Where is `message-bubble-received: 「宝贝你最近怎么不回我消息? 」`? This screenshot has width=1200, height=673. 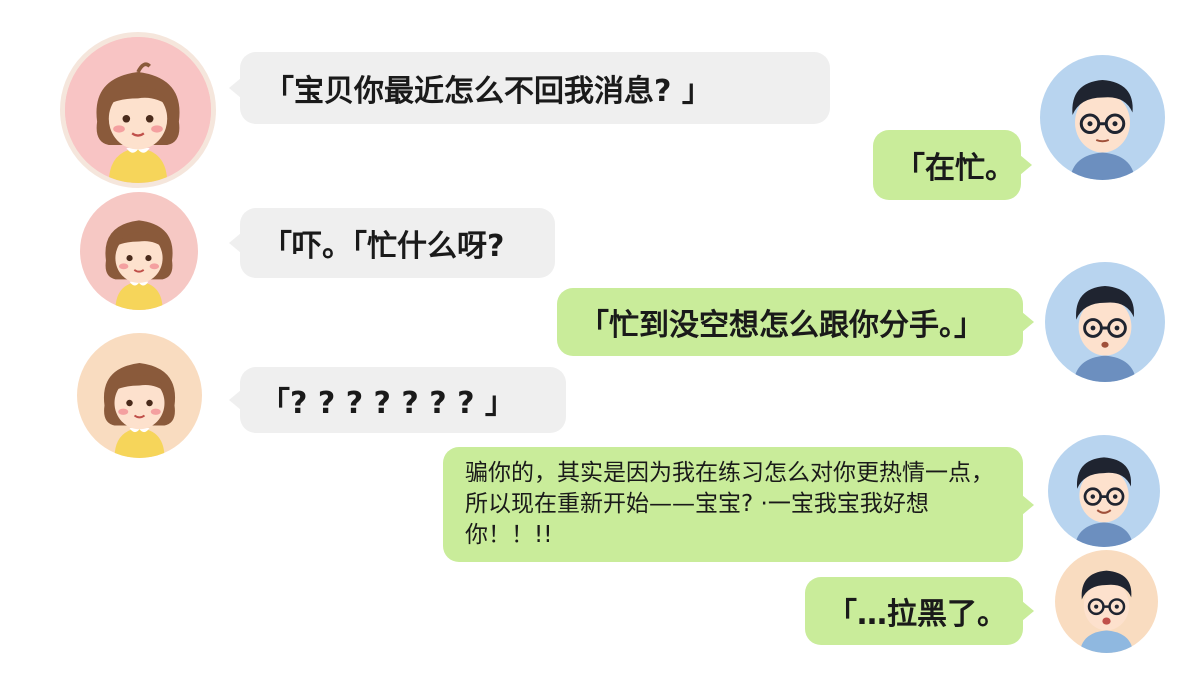
message-bubble-received: 「宝贝你最近怎么不回我消息? 」 is located at coordinates (529, 88).